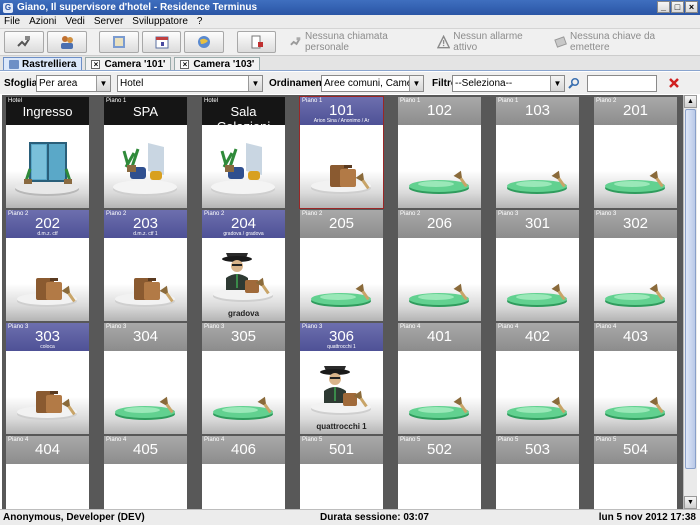  What do you see at coordinates (372, 83) in the screenshot?
I see `ordinamento-select: Aree comuni, Camere ▼` at bounding box center [372, 83].